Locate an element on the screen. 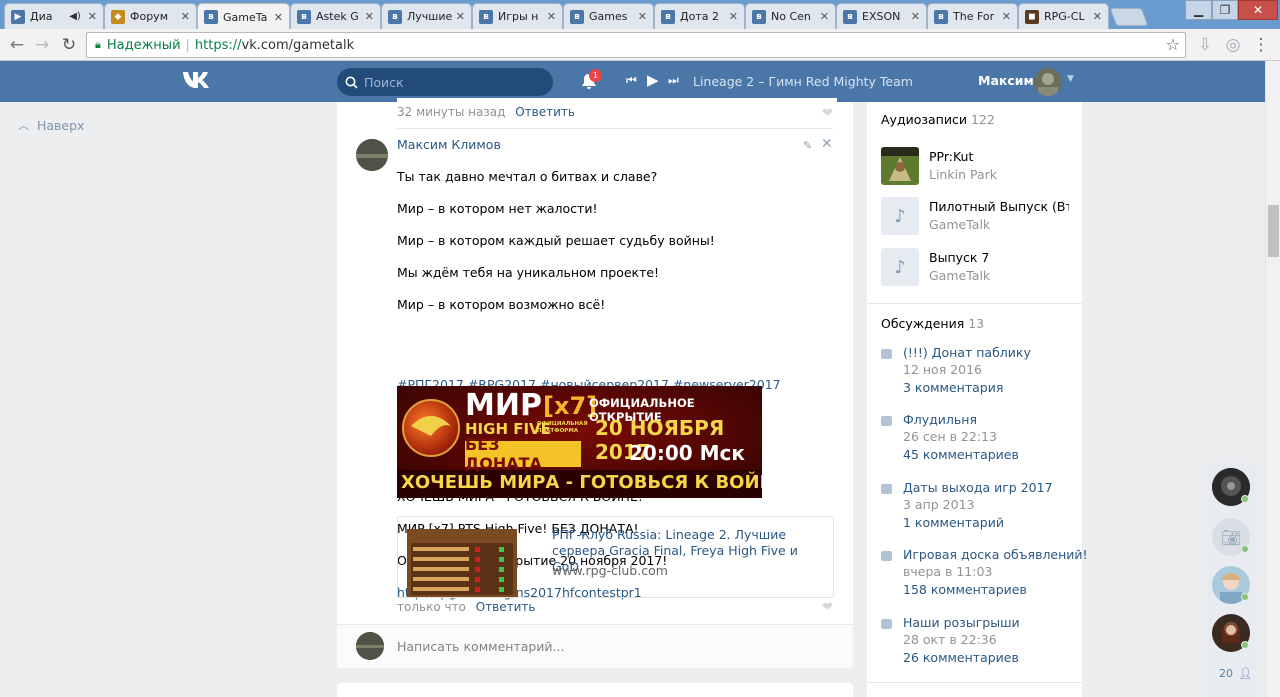 This screenshot has height=697, width=1280. user-avatar is located at coordinates (1048, 82).